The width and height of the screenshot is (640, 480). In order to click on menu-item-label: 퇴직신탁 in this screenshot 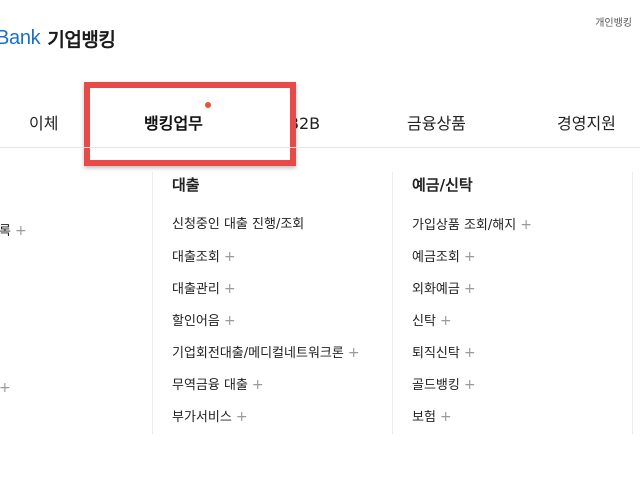, I will do `click(436, 353)`.